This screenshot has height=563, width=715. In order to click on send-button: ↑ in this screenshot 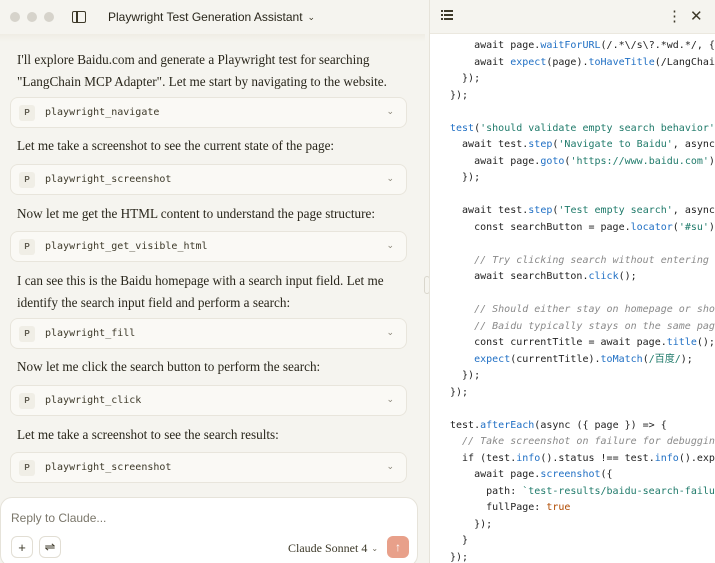, I will do `click(398, 547)`.